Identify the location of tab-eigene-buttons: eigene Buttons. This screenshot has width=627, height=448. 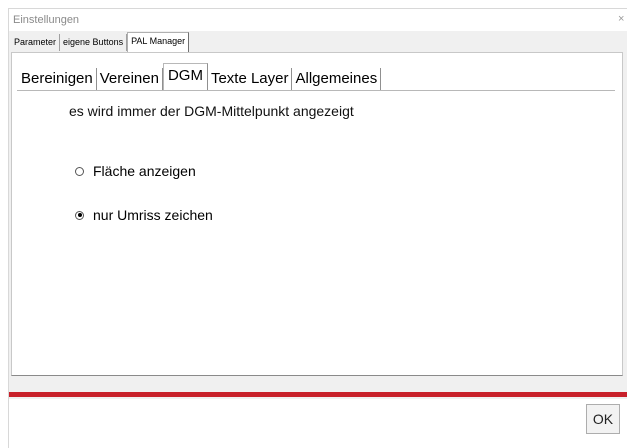
(94, 42).